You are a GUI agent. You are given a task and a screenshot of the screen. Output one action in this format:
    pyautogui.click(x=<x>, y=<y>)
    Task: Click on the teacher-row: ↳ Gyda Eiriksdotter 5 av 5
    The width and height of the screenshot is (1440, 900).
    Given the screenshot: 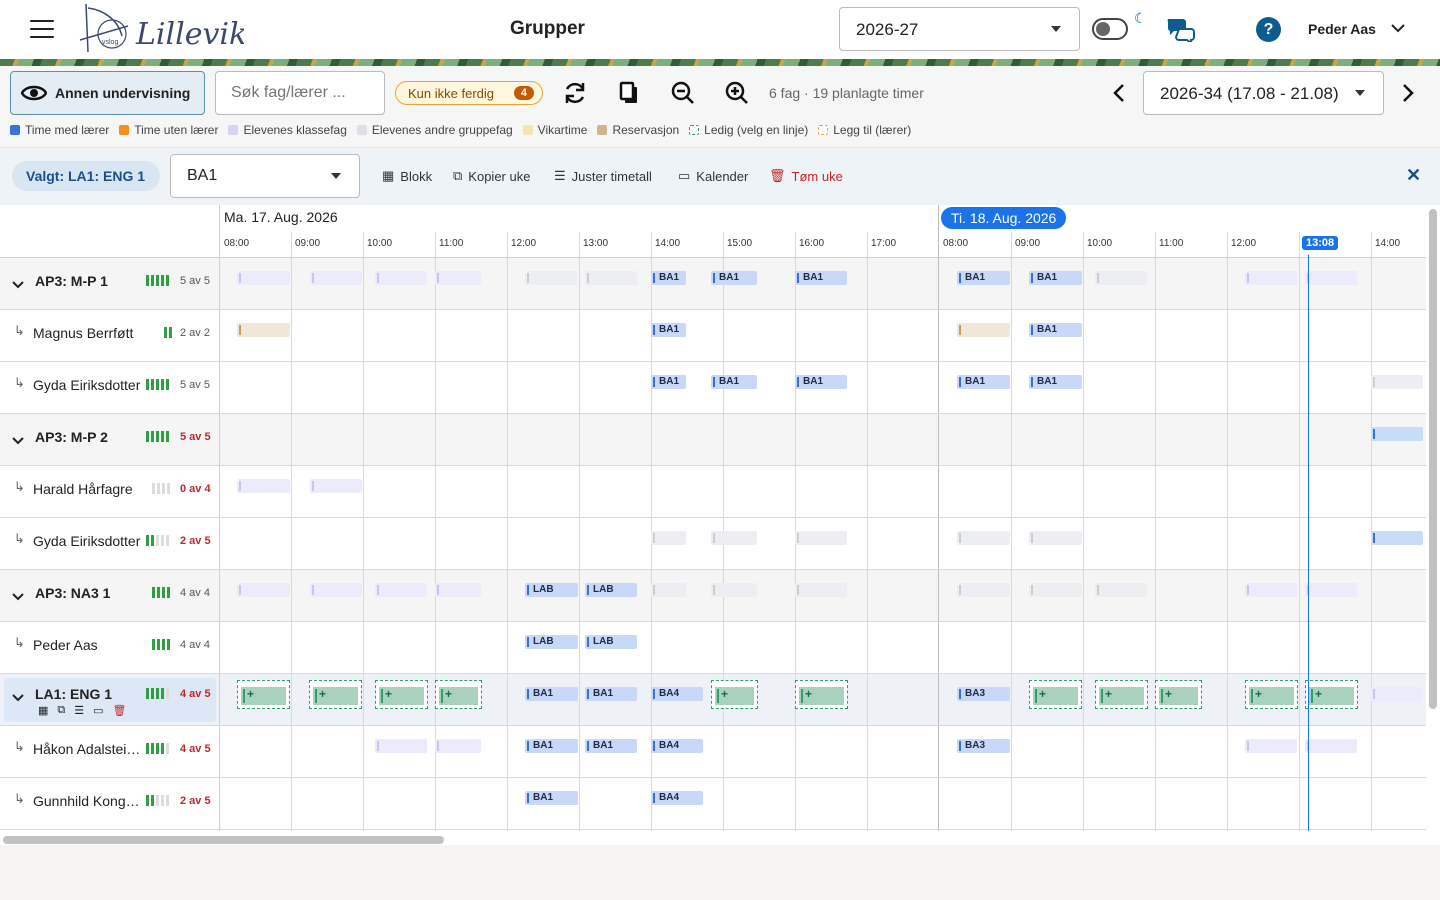 What is the action you would take?
    pyautogui.click(x=109, y=395)
    